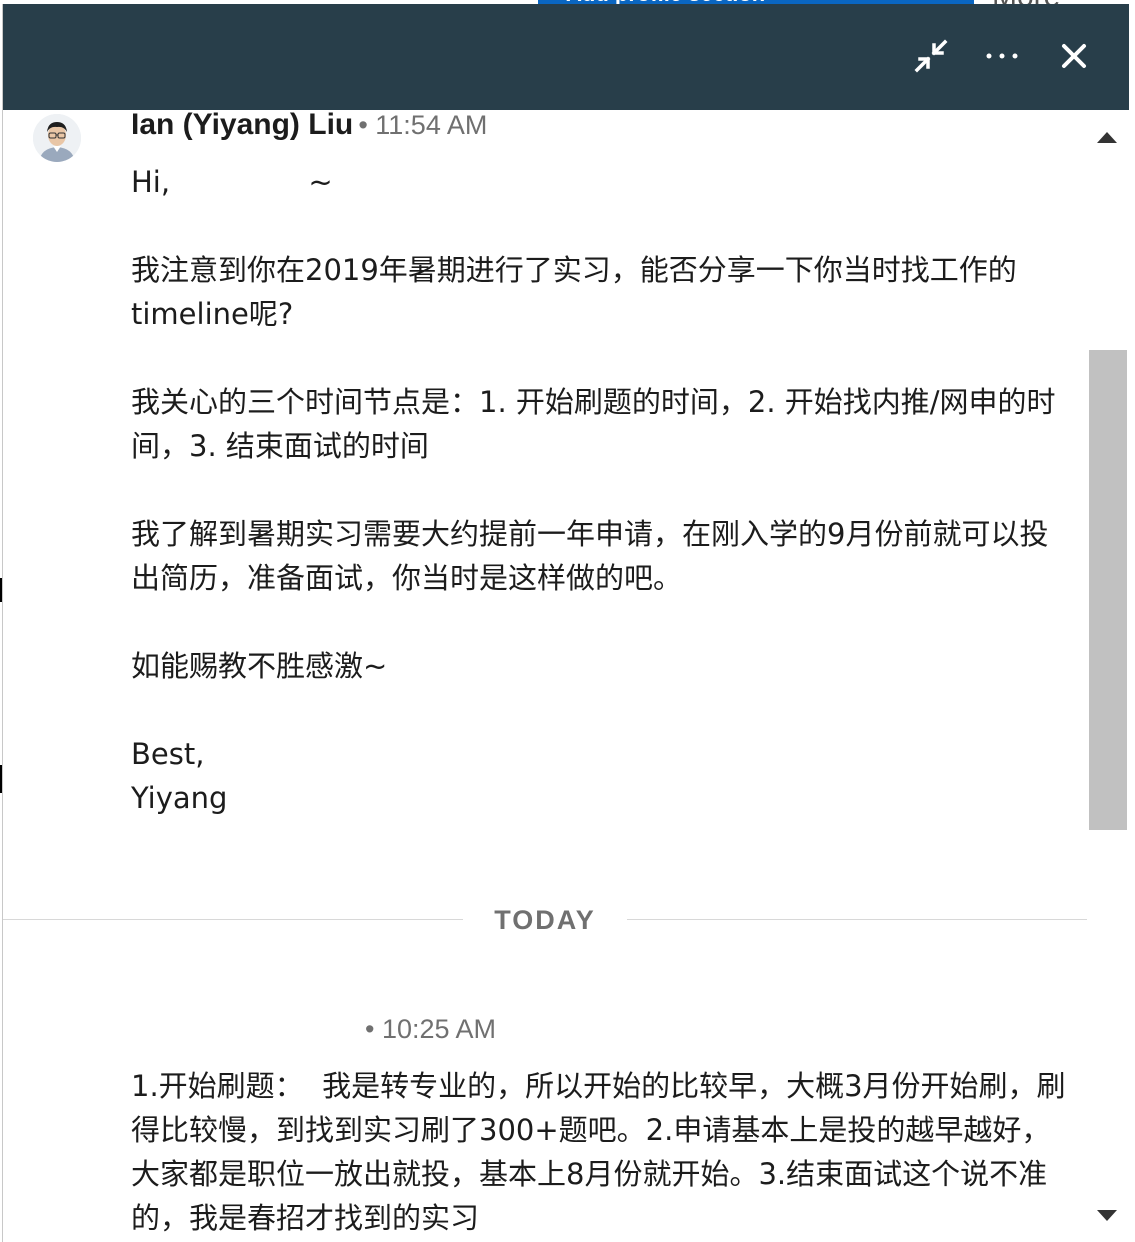 The width and height of the screenshot is (1135, 1242). I want to click on message-header: • 10:25 AM, so click(430, 1029).